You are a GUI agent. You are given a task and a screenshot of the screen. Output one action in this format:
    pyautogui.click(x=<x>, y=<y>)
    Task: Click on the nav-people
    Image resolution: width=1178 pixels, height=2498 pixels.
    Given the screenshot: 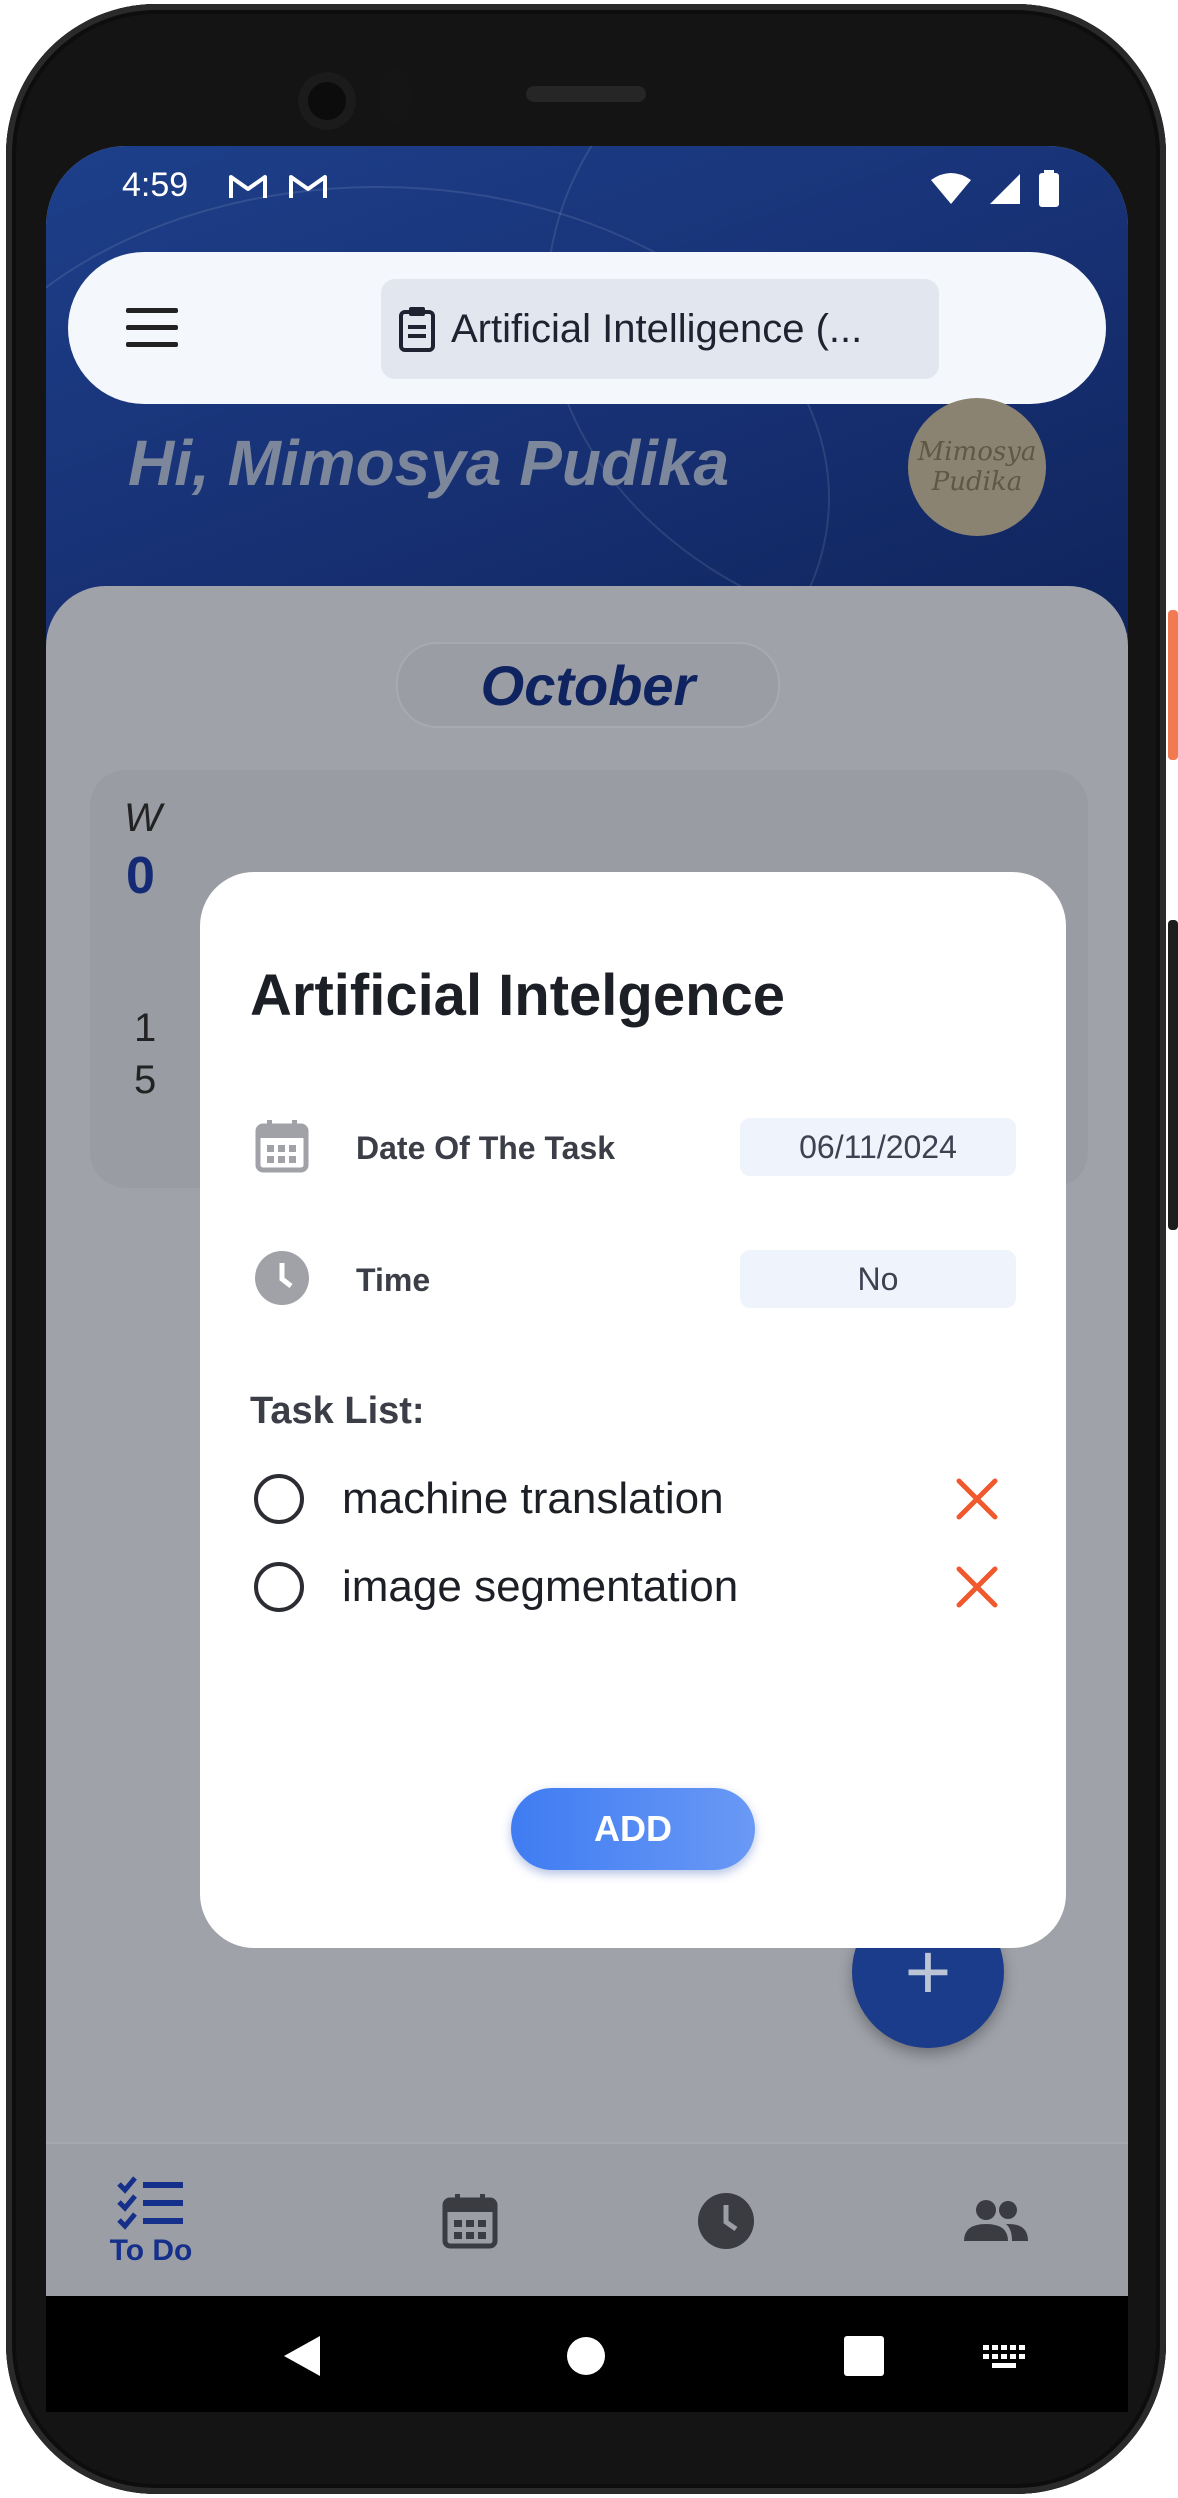 What is the action you would take?
    pyautogui.click(x=996, y=2221)
    